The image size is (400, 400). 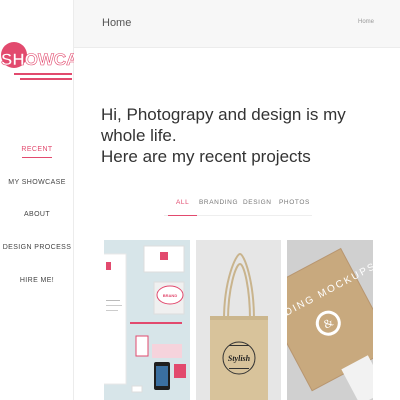 I want to click on sidebar-item-hire-me: HIRE ME!, so click(x=37, y=280).